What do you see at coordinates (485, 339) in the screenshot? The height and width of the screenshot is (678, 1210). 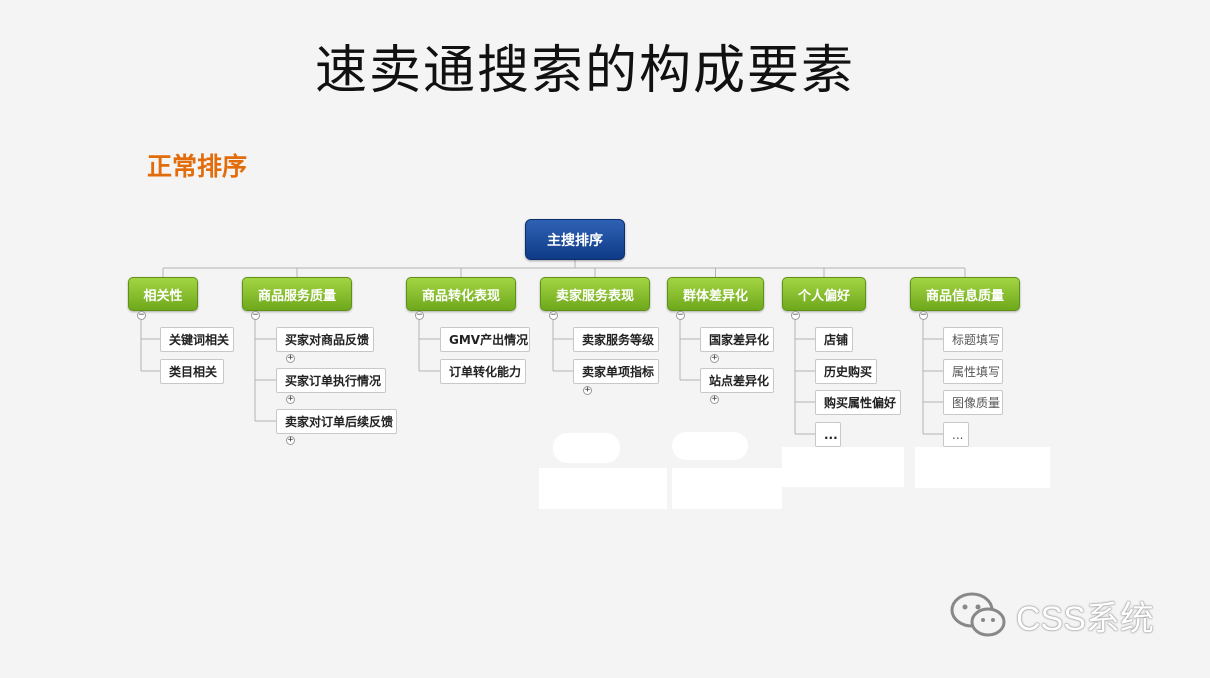 I see `leaf-node: GMV产出情况` at bounding box center [485, 339].